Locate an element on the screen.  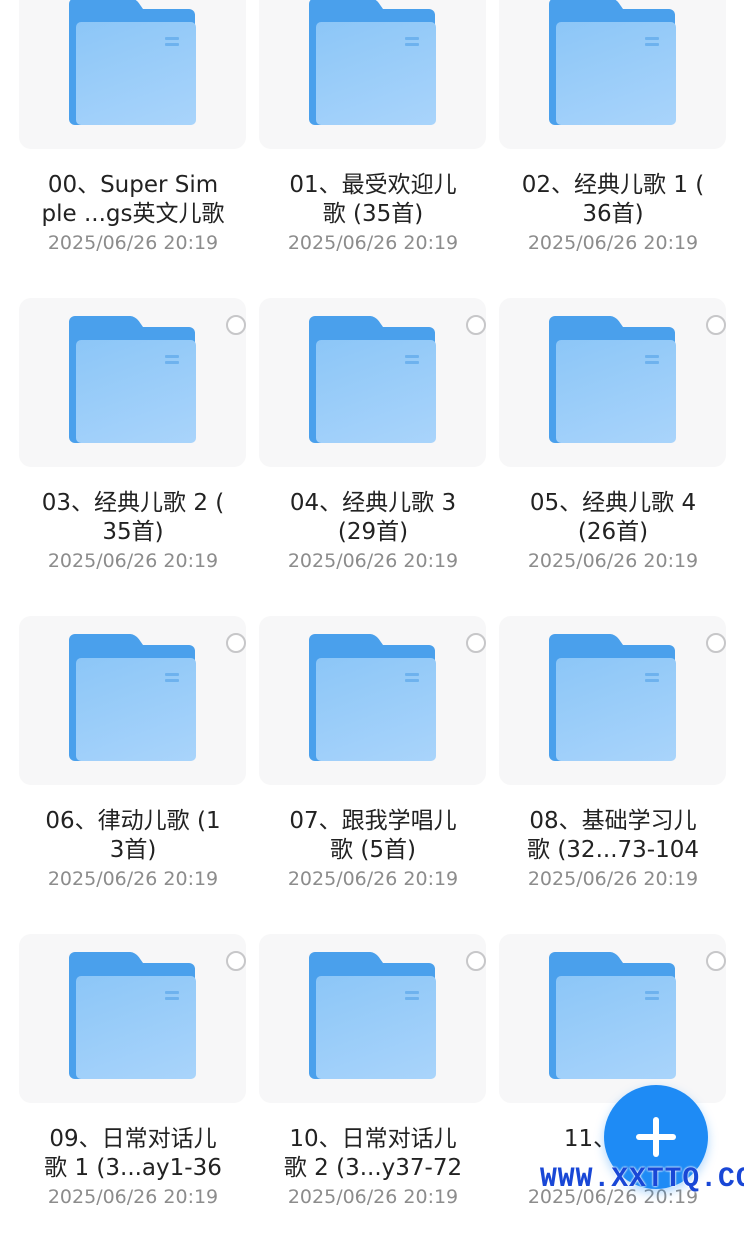
folder-item: 06、律动儿歌 (1 3首) 2025/06/26 20:19 is located at coordinates (133, 766).